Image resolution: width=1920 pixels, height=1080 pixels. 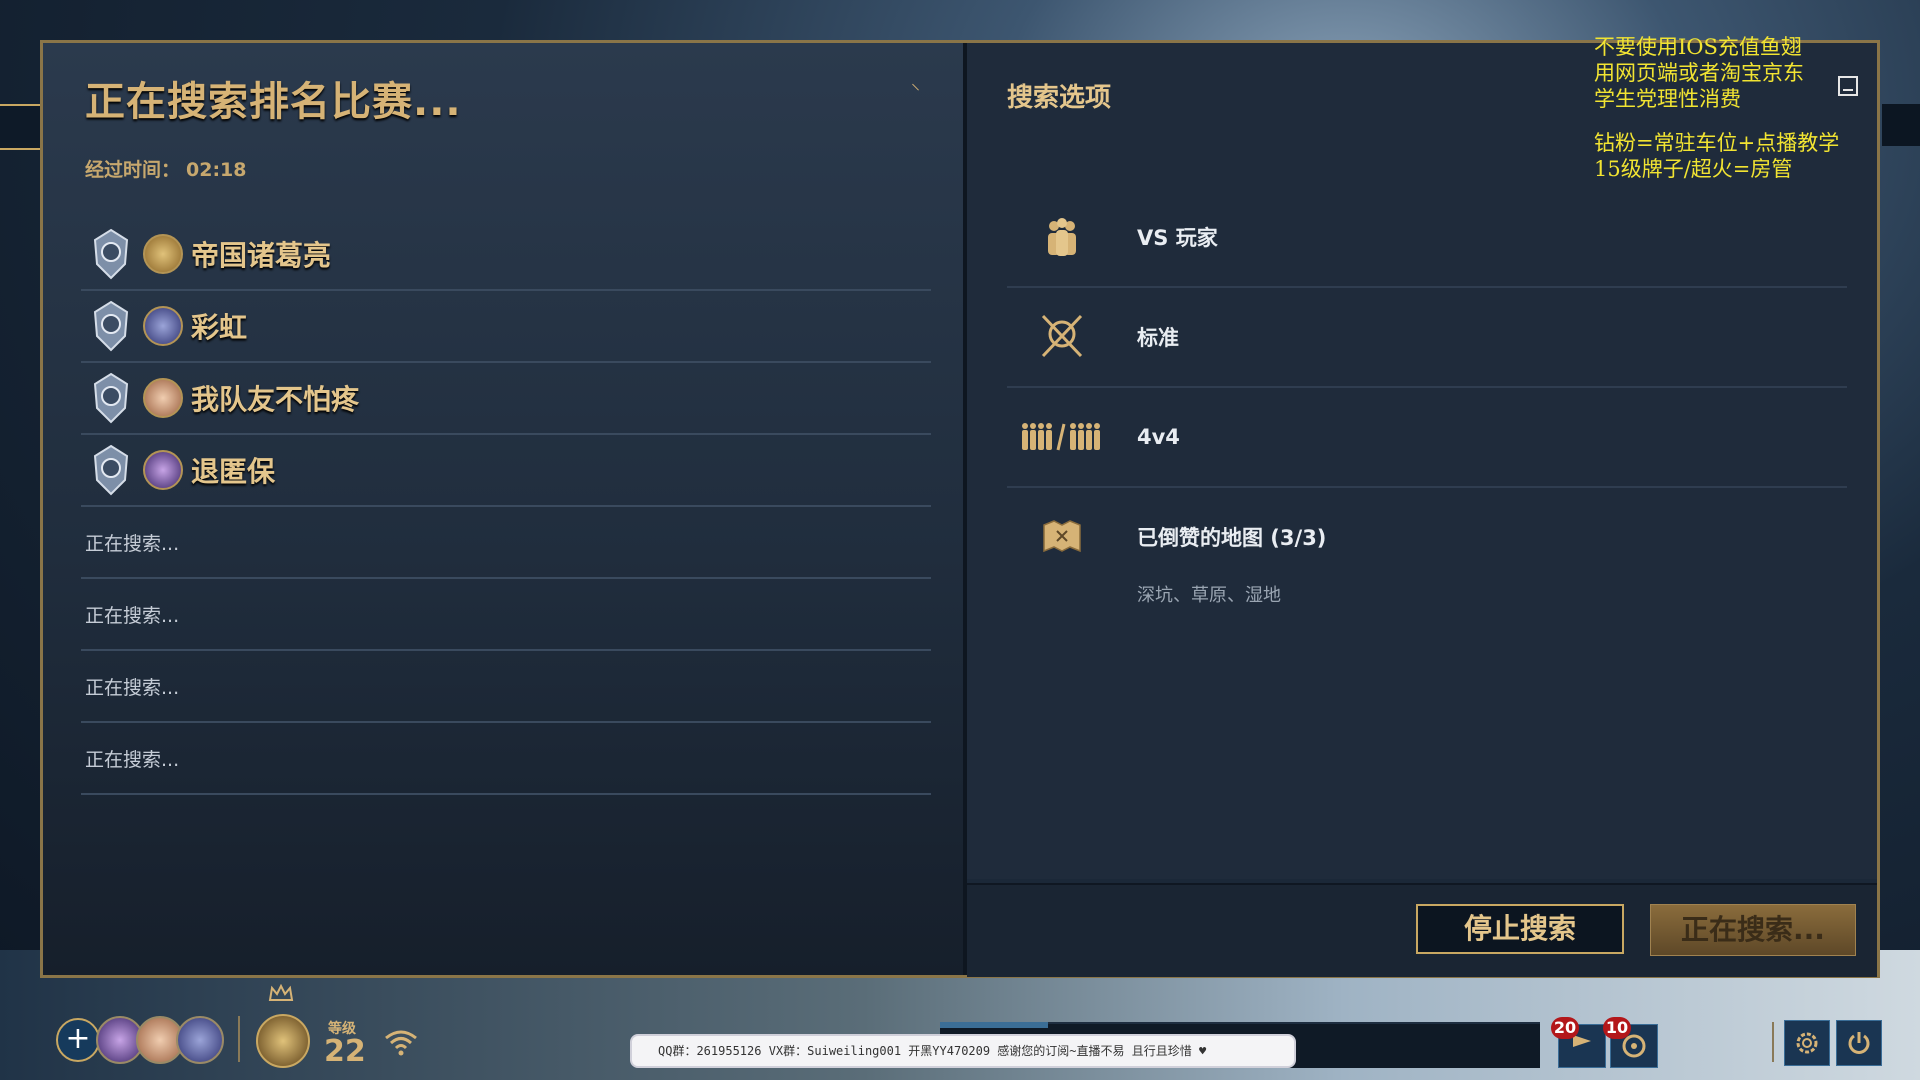 I want to click on elapsed-time: 经过时间： 02:18, so click(x=166, y=168).